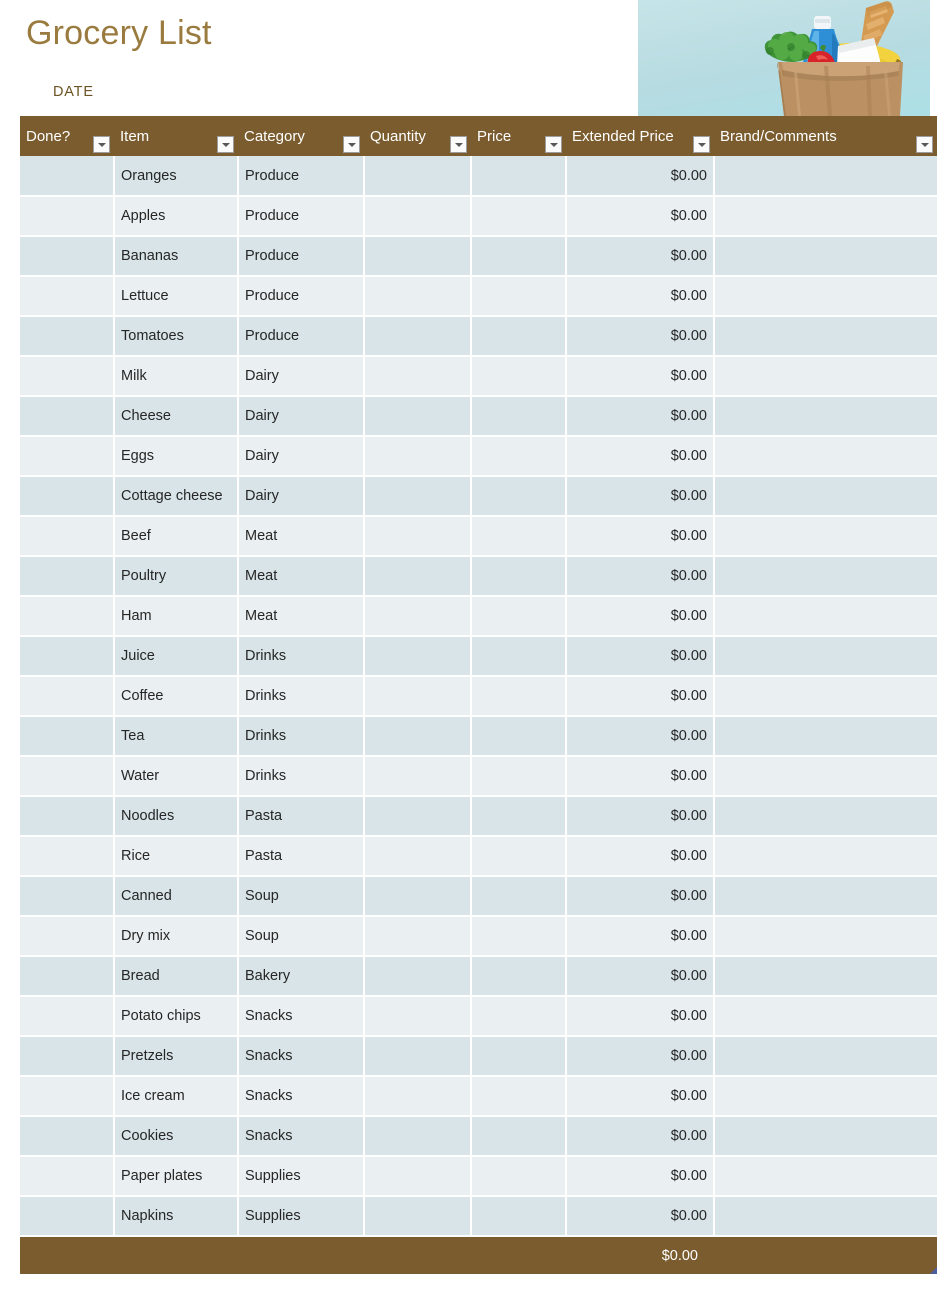 The height and width of the screenshot is (1292, 952). I want to click on cell-category: Snacks, so click(301, 1136).